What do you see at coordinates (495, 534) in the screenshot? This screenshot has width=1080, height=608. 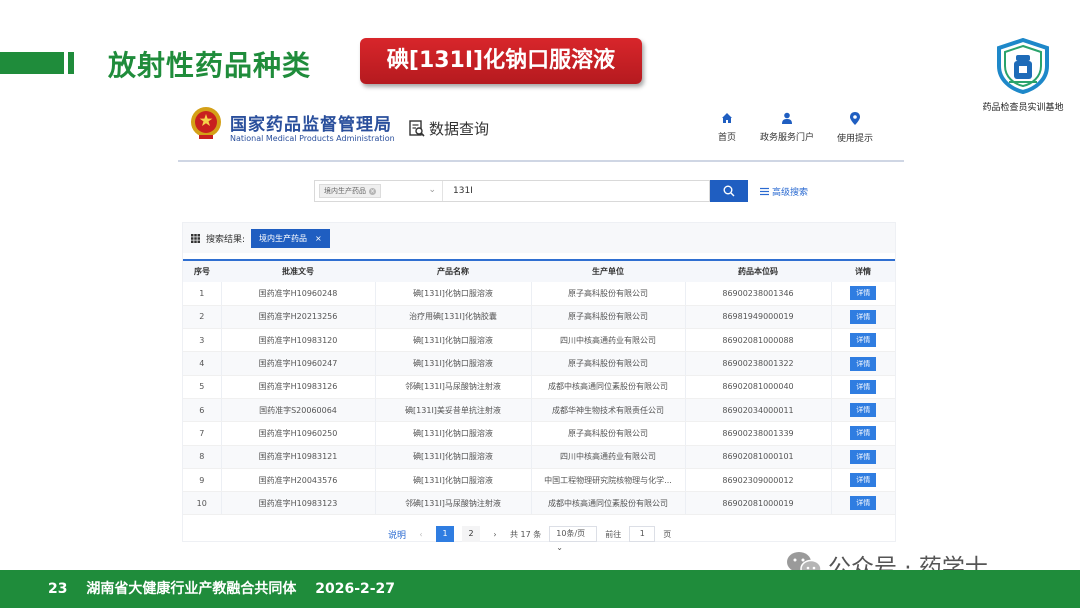 I see `next-page-icon: ›` at bounding box center [495, 534].